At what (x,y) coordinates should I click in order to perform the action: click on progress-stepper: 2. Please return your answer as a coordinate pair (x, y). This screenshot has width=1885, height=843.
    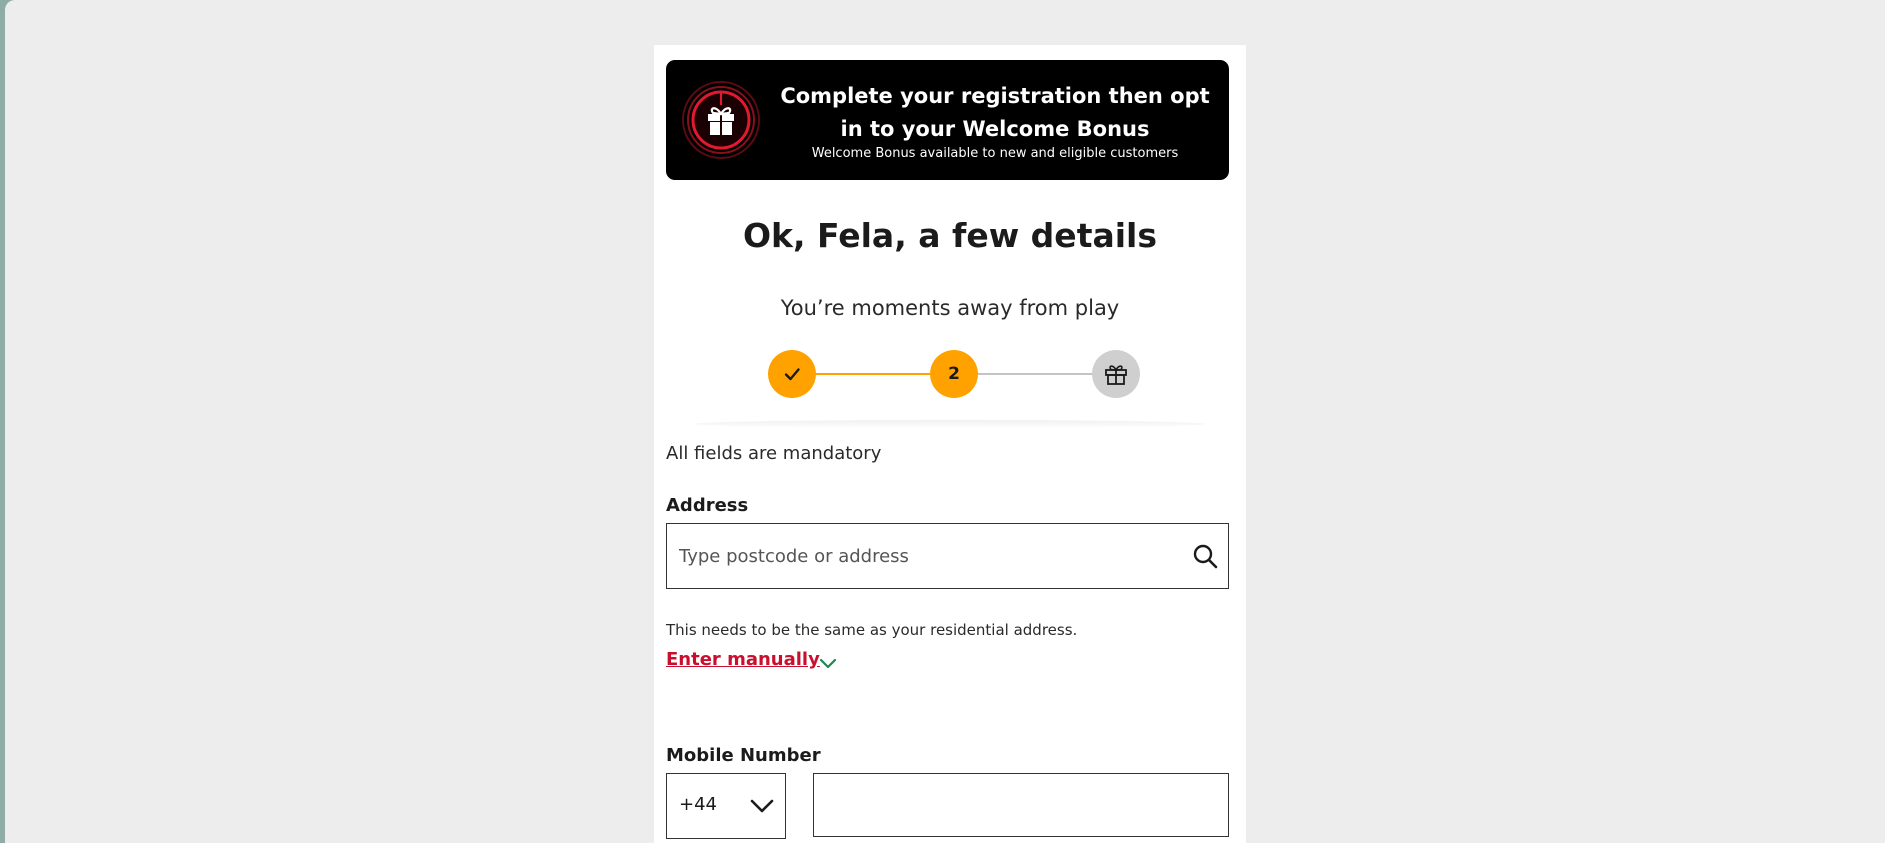
    Looking at the image, I should click on (950, 387).